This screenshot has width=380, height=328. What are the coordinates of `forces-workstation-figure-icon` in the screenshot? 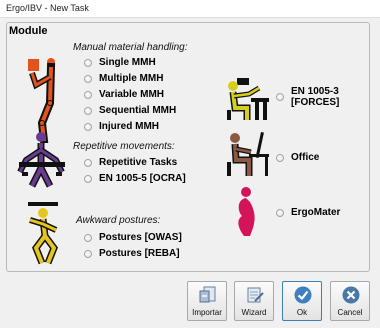 It's located at (248, 99).